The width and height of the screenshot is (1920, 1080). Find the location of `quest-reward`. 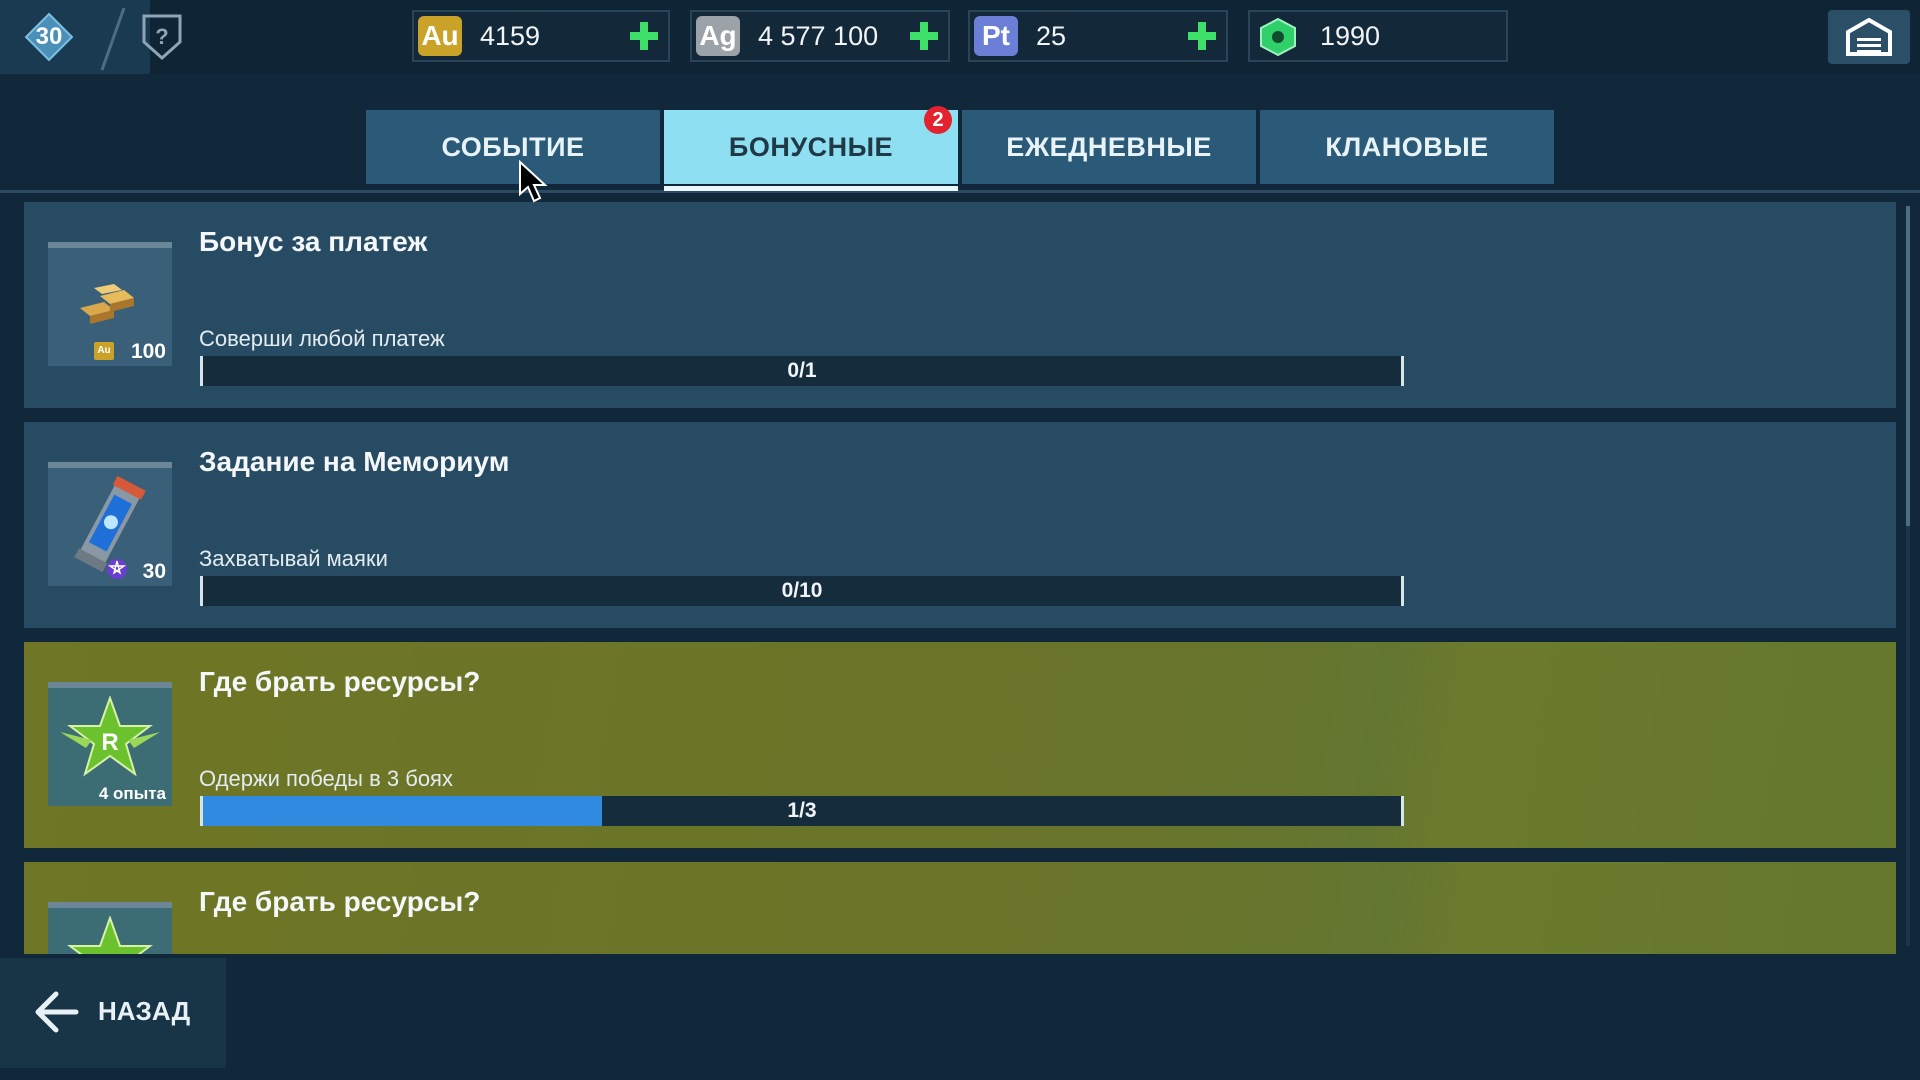

quest-reward is located at coordinates (110, 928).